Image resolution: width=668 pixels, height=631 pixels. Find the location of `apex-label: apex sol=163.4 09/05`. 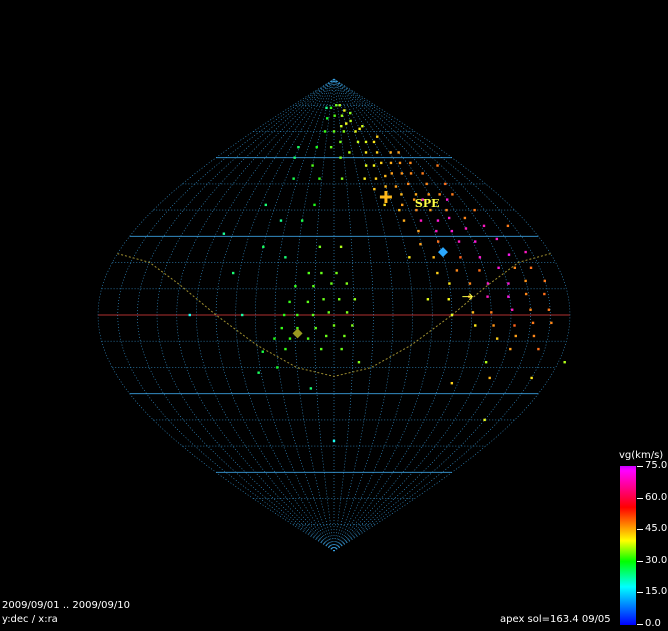

apex-label: apex sol=163.4 09/05 is located at coordinates (555, 619).